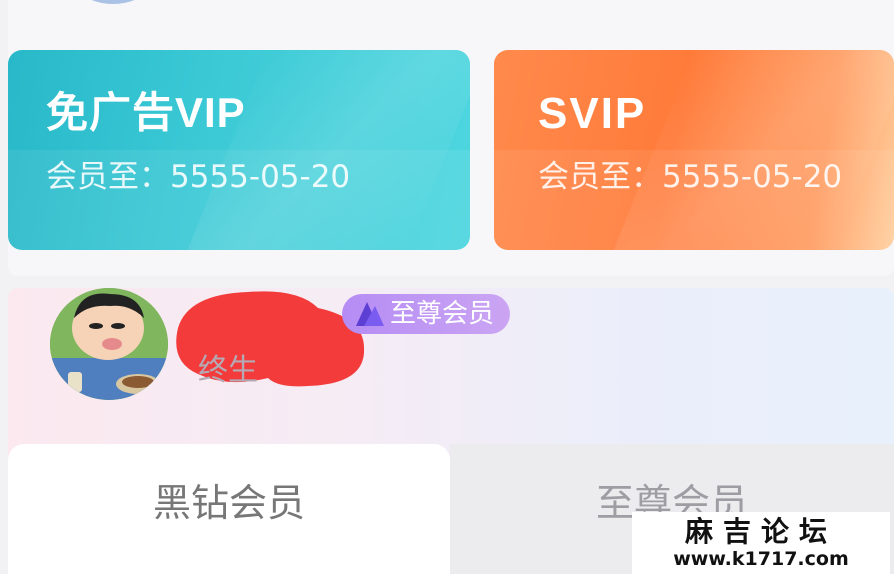 Image resolution: width=894 pixels, height=574 pixels. What do you see at coordinates (760, 531) in the screenshot?
I see `watermark-title: 麻吉论坛` at bounding box center [760, 531].